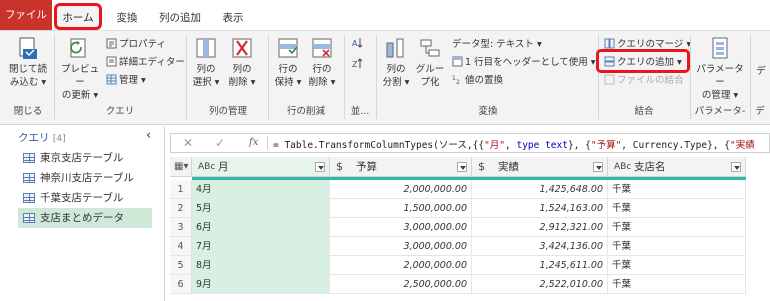 This screenshot has width=770, height=301. Describe the element at coordinates (358, 64) in the screenshot. I see `sort-descending-button: Z` at that location.